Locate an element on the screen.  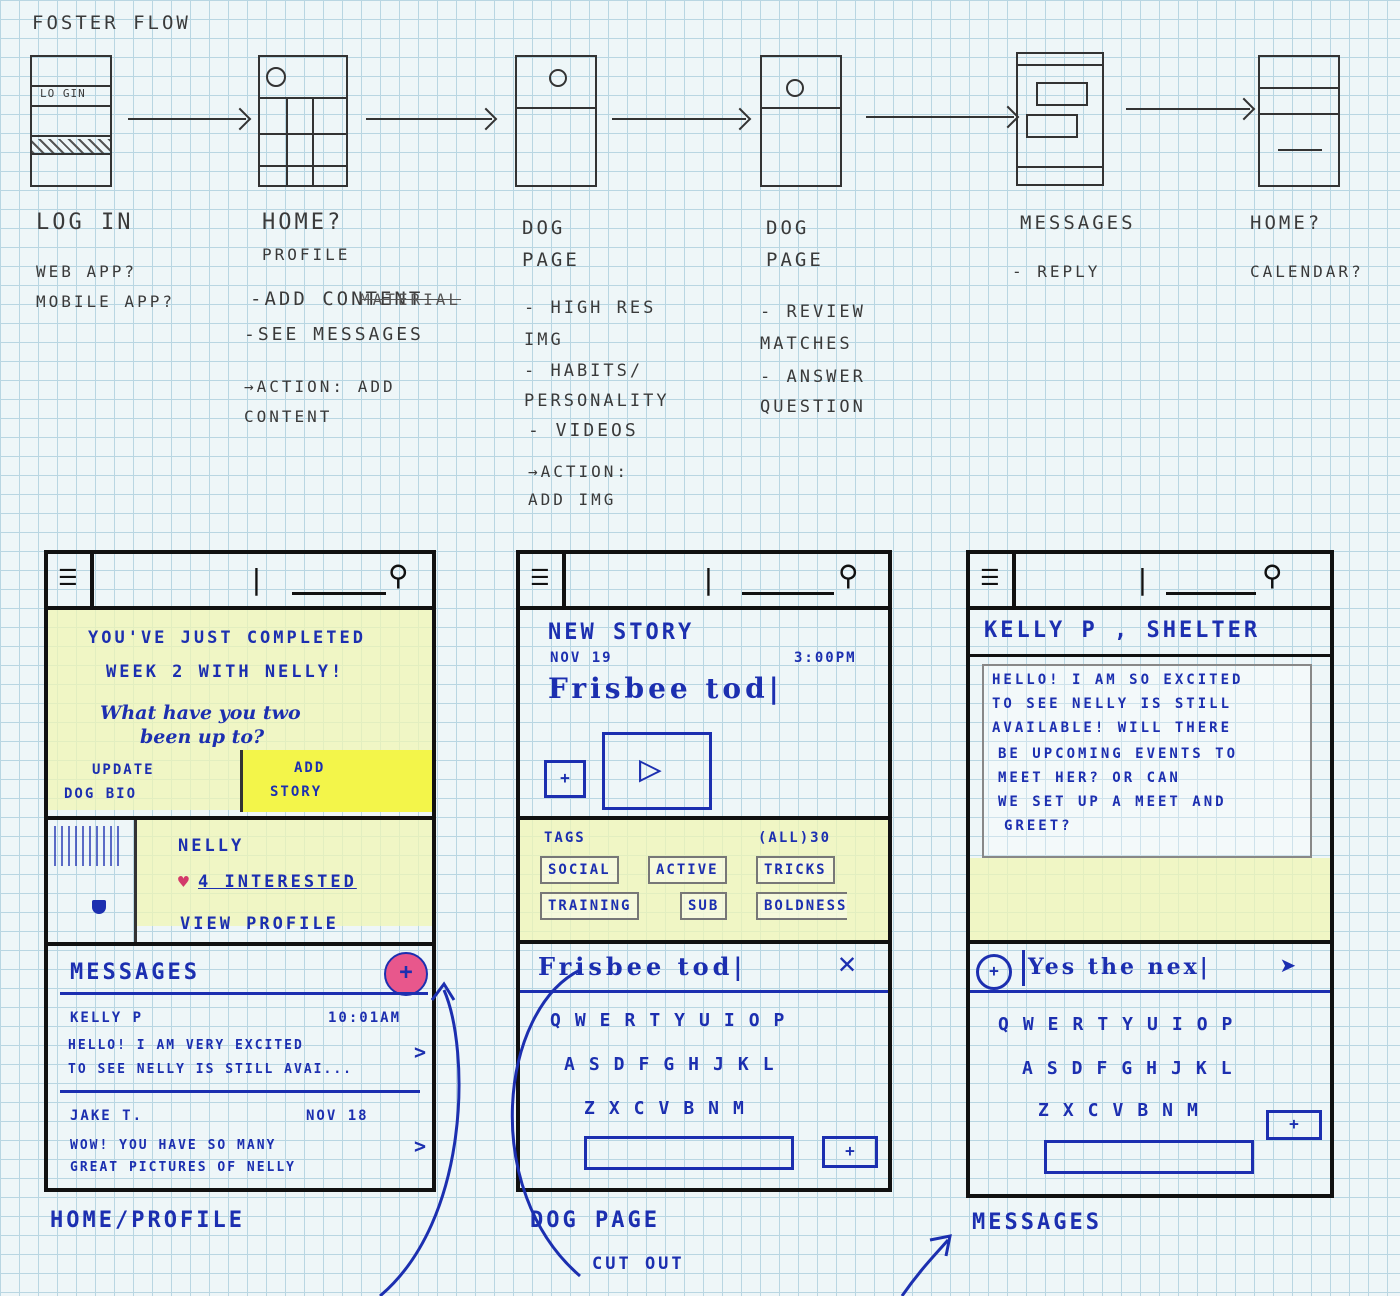
message-sender: JAKE T. is located at coordinates (107, 1116).